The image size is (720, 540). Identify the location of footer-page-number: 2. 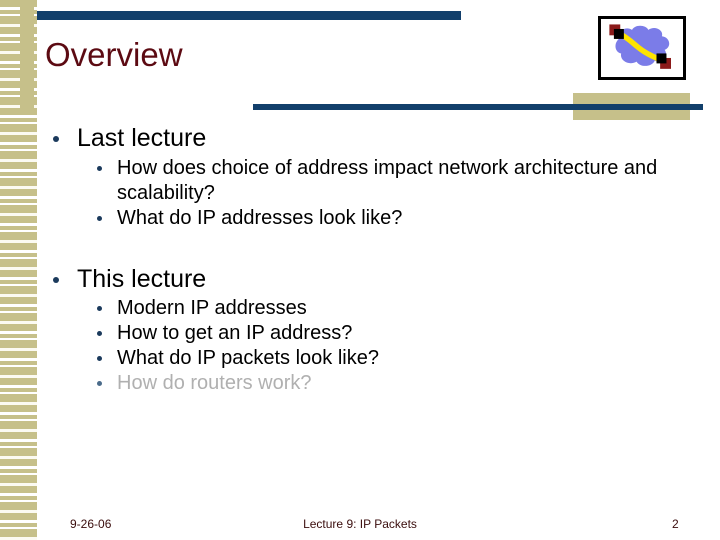
(675, 524).